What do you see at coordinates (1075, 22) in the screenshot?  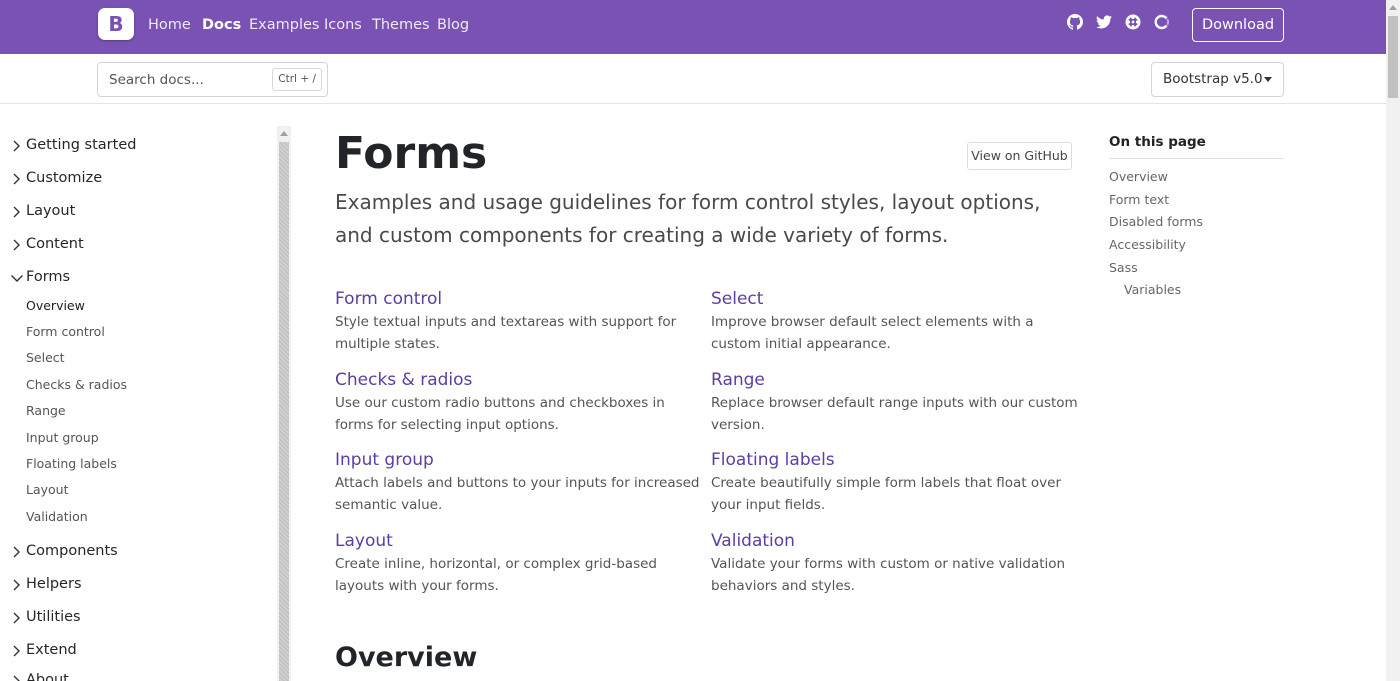 I see `github-icon` at bounding box center [1075, 22].